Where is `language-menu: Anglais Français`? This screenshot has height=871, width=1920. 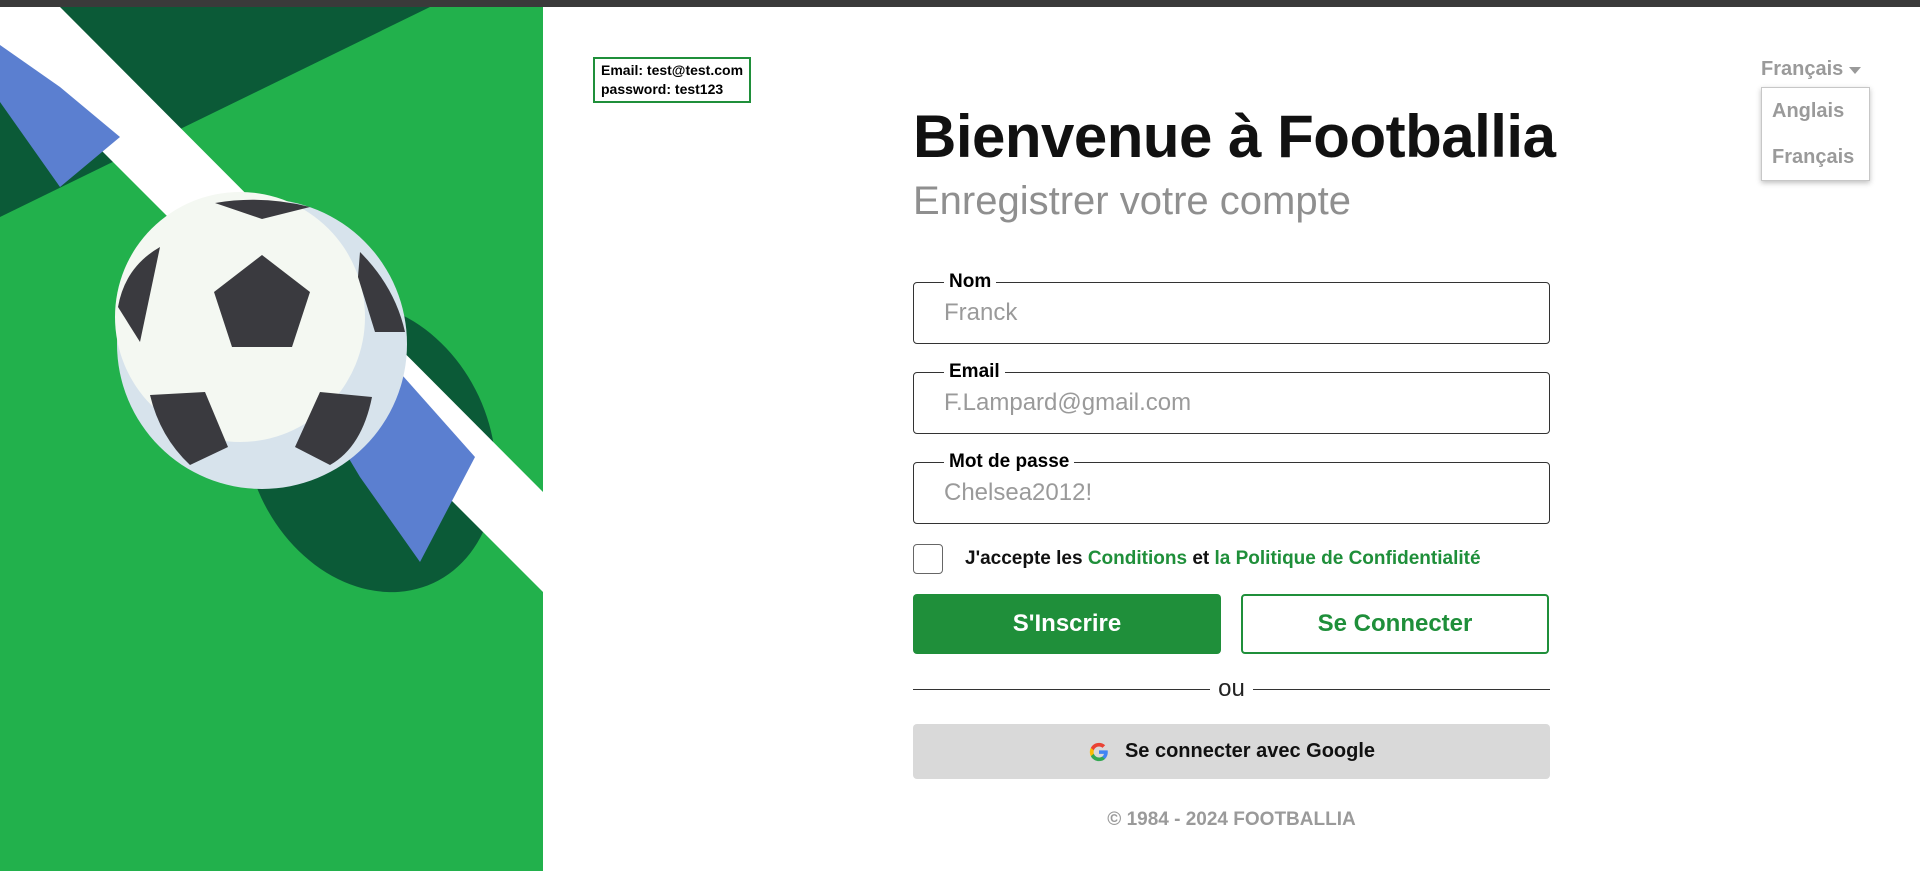 language-menu: Anglais Français is located at coordinates (1815, 134).